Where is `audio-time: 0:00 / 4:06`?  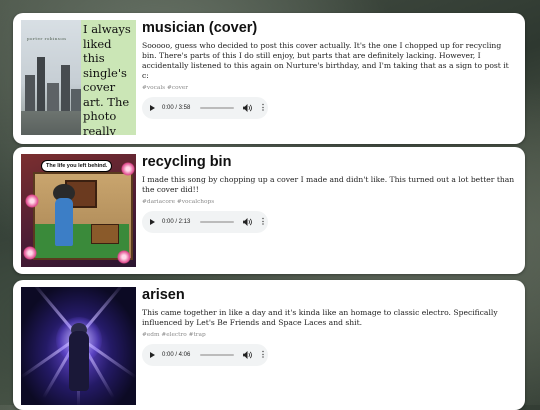
audio-time: 0:00 / 4:06 is located at coordinates (176, 355).